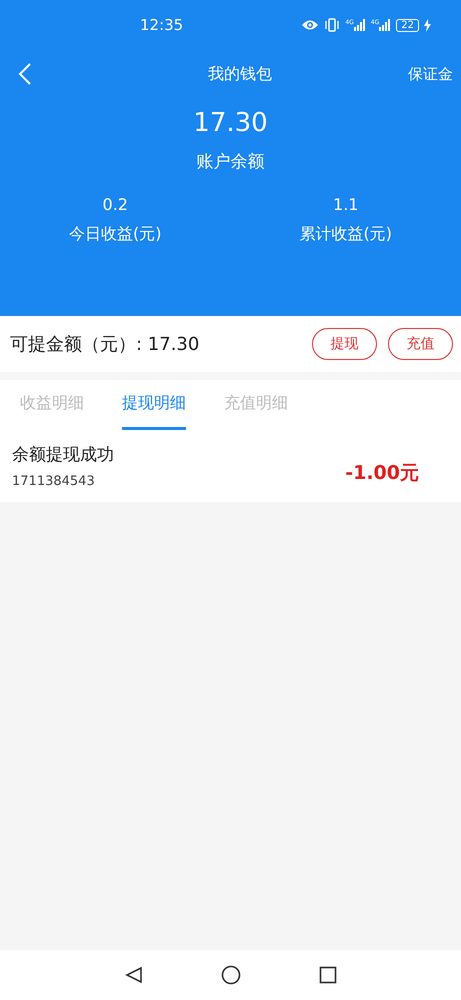  Describe the element at coordinates (115, 204) in the screenshot. I see `stat-value: 0.2` at that location.